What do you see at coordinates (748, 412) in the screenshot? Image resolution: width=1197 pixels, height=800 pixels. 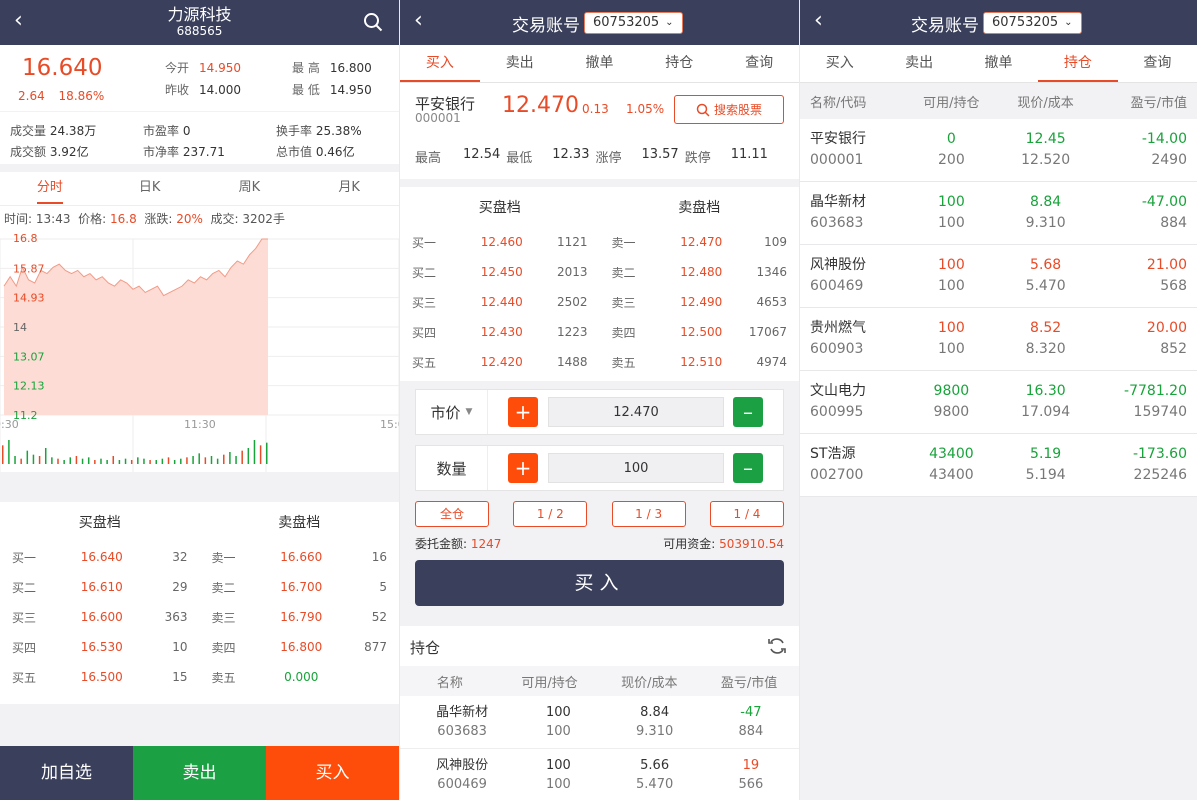 I see `price-decrease-button: –` at bounding box center [748, 412].